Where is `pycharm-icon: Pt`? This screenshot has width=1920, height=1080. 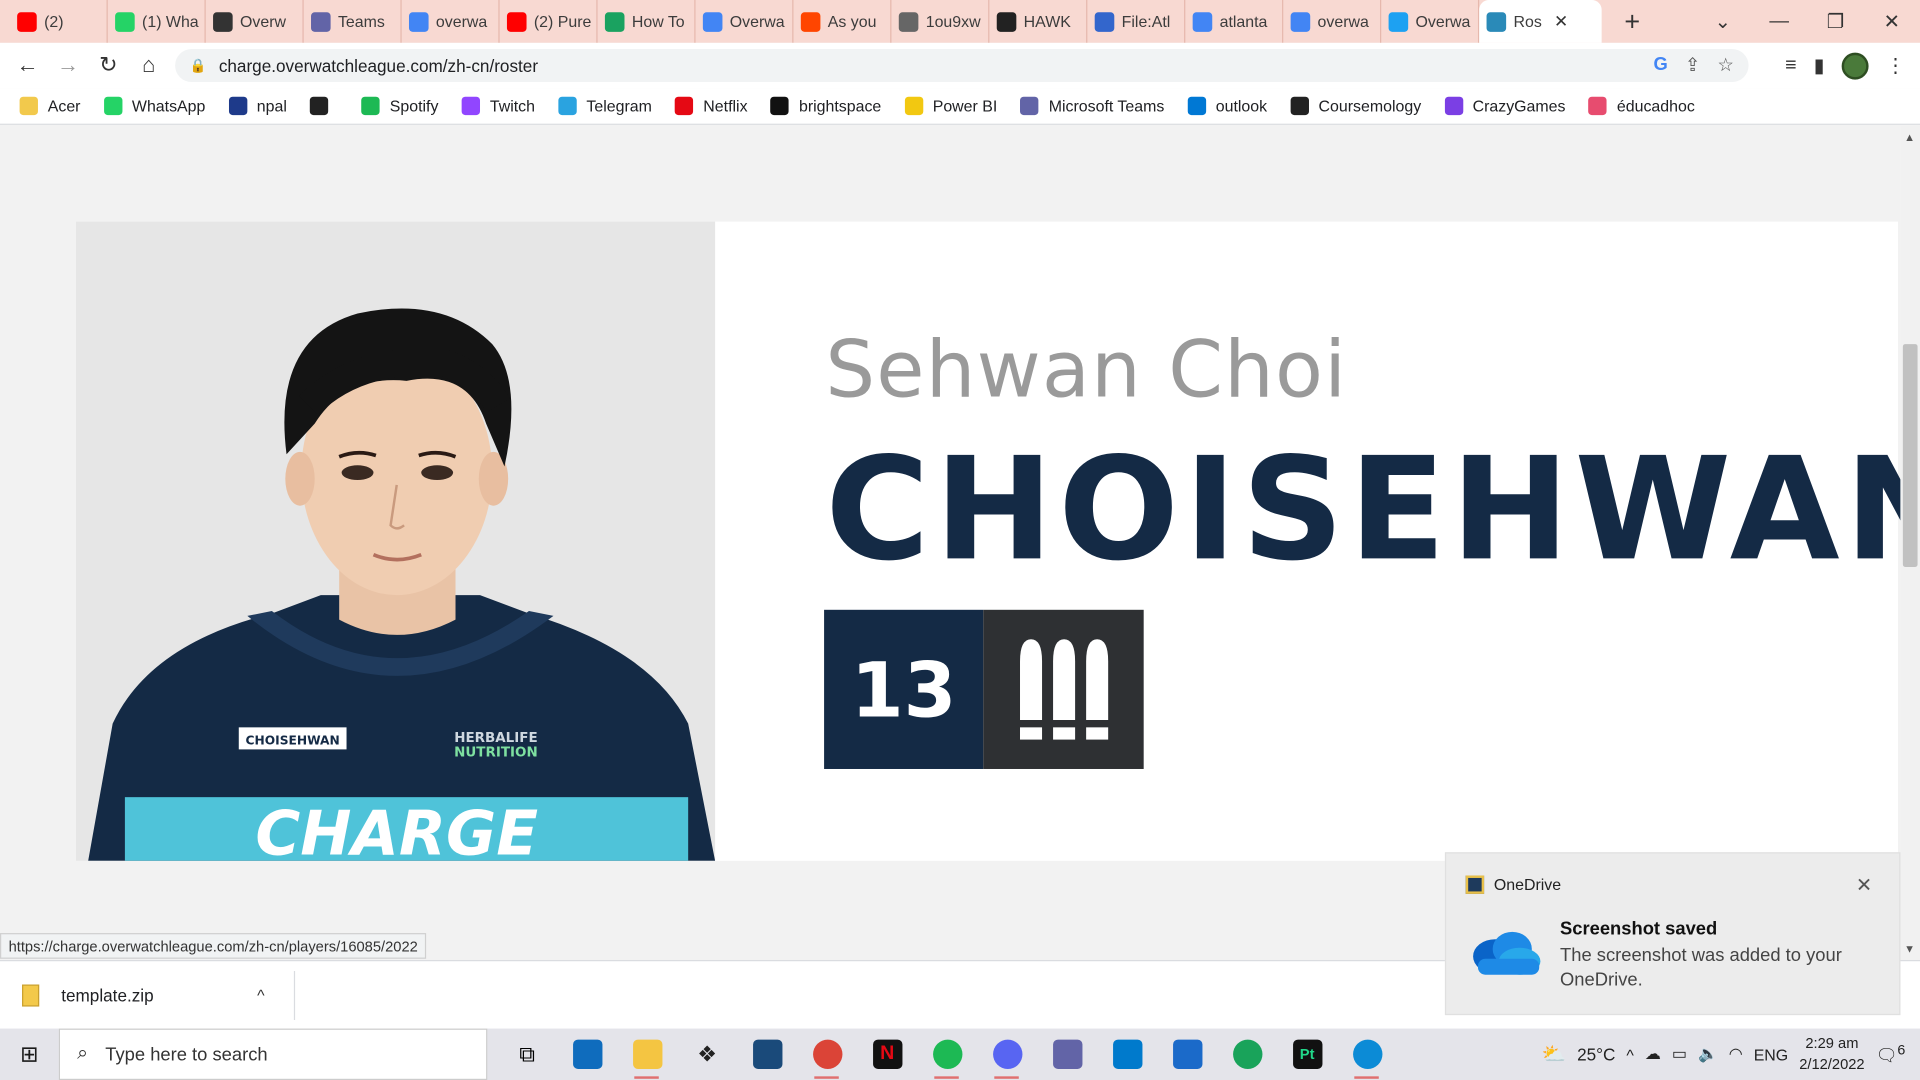 pycharm-icon: Pt is located at coordinates (1307, 1054).